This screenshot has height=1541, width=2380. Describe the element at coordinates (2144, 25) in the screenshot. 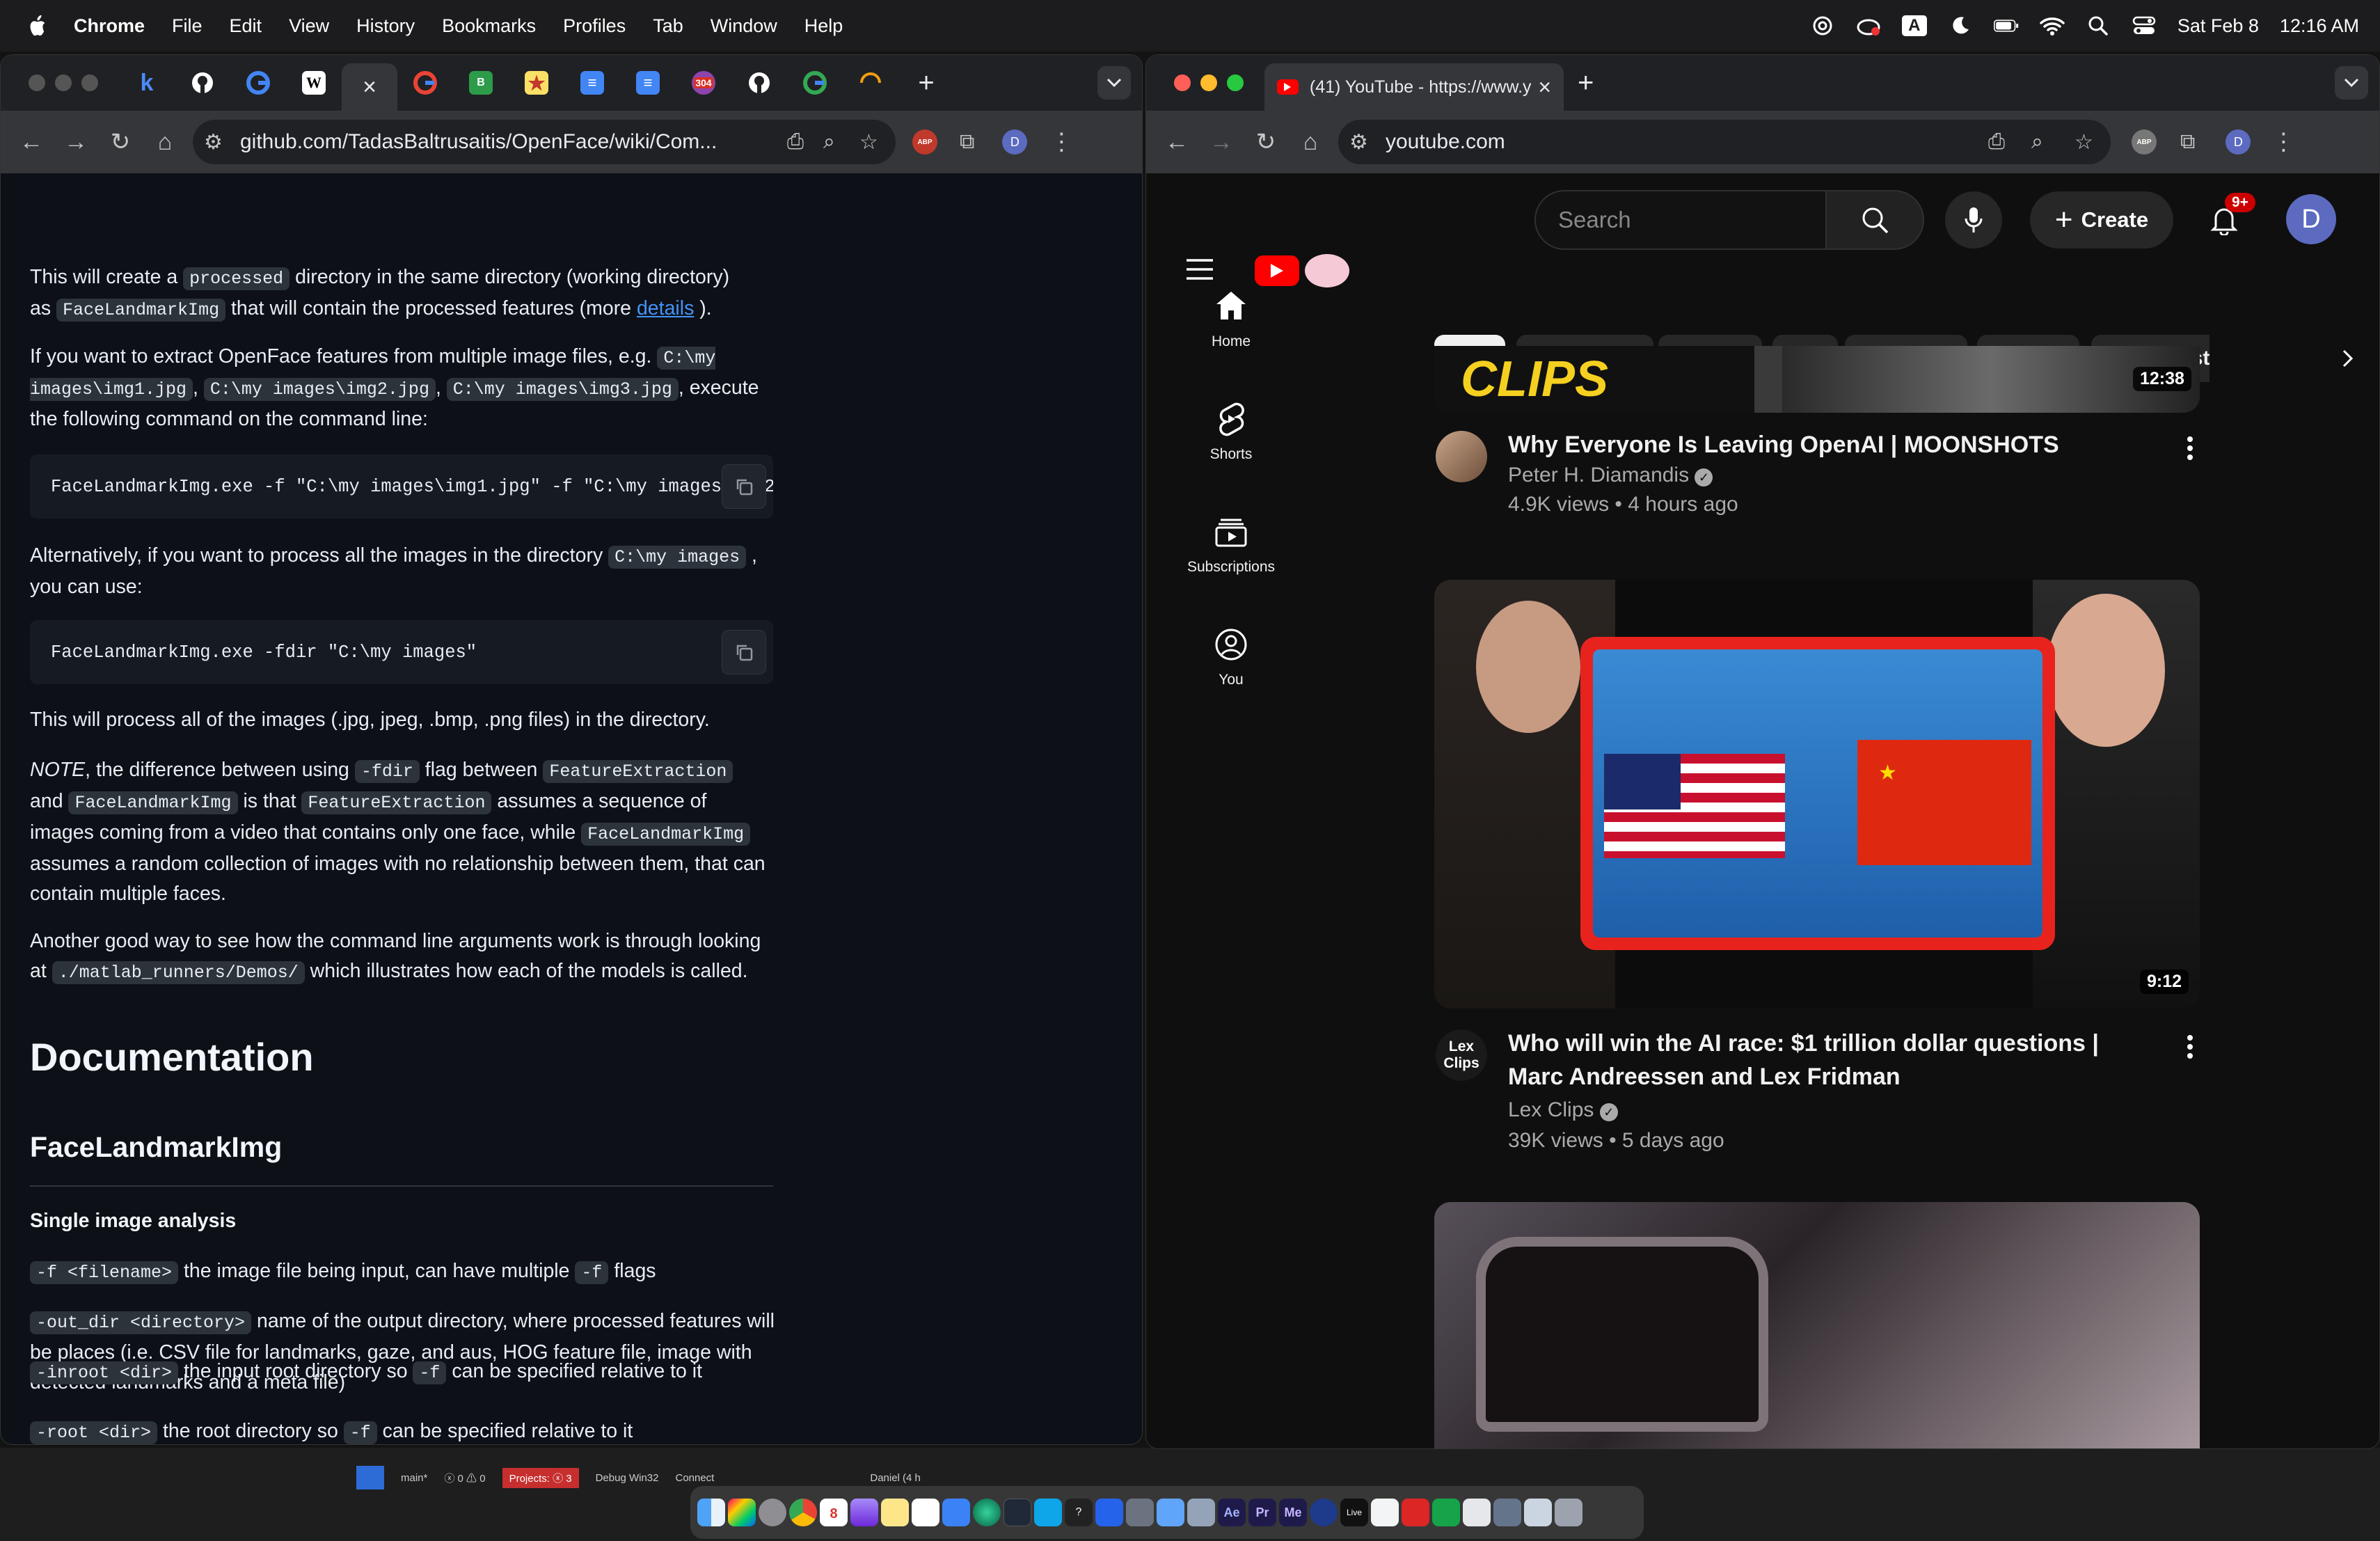

I see `control-center-icon` at that location.